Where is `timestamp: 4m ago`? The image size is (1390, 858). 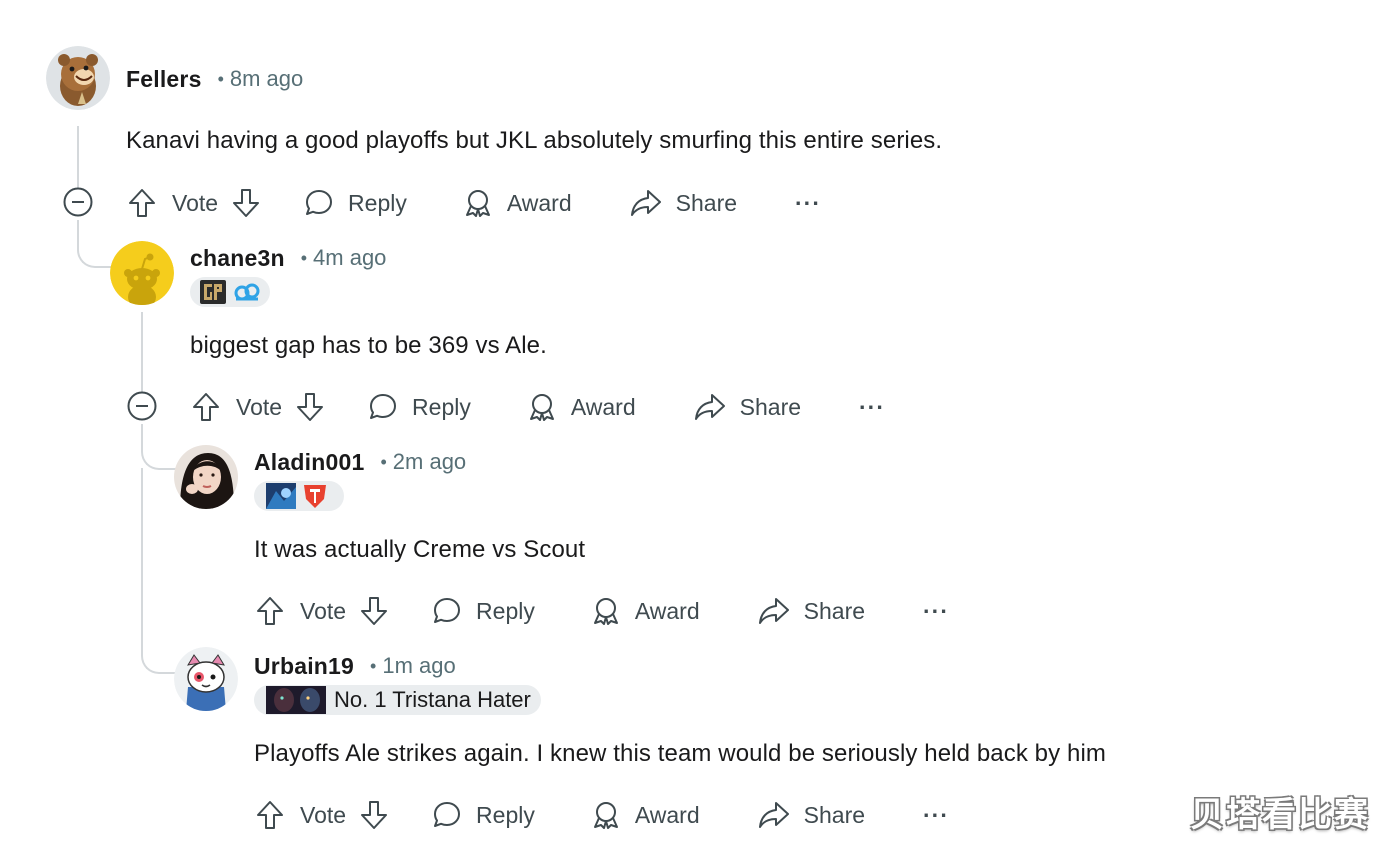 timestamp: 4m ago is located at coordinates (349, 258).